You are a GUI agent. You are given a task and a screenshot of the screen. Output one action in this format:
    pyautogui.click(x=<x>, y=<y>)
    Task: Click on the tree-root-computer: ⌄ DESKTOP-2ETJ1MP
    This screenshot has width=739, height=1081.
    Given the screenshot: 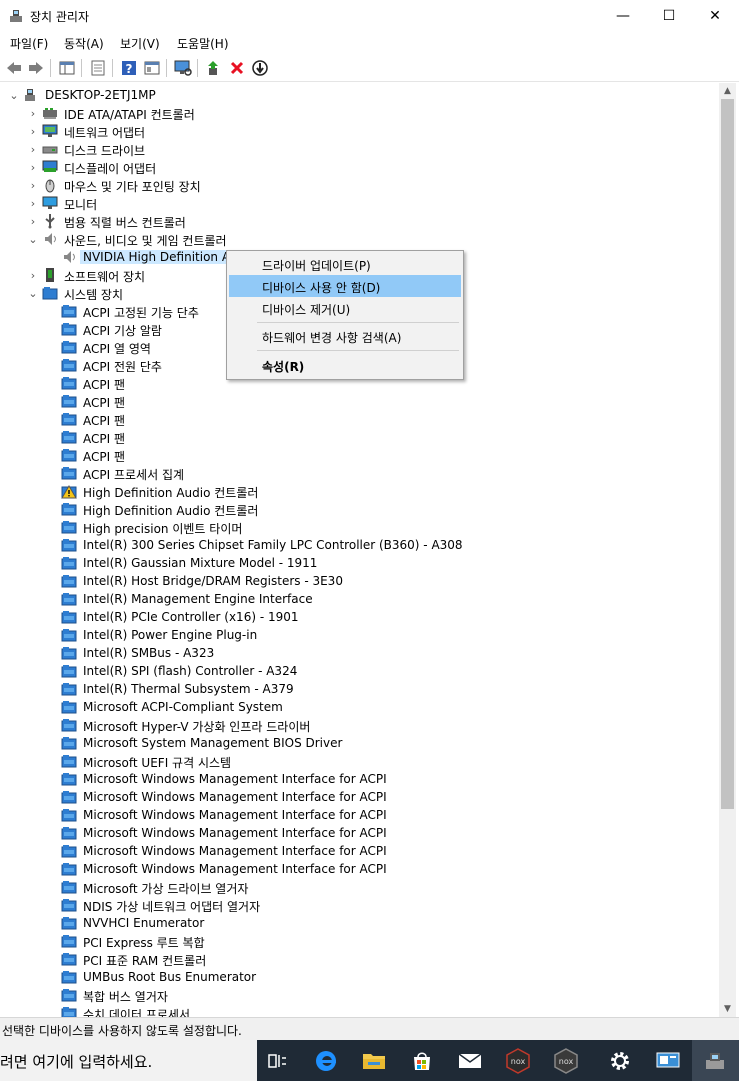 What is the action you would take?
    pyautogui.click(x=359, y=95)
    